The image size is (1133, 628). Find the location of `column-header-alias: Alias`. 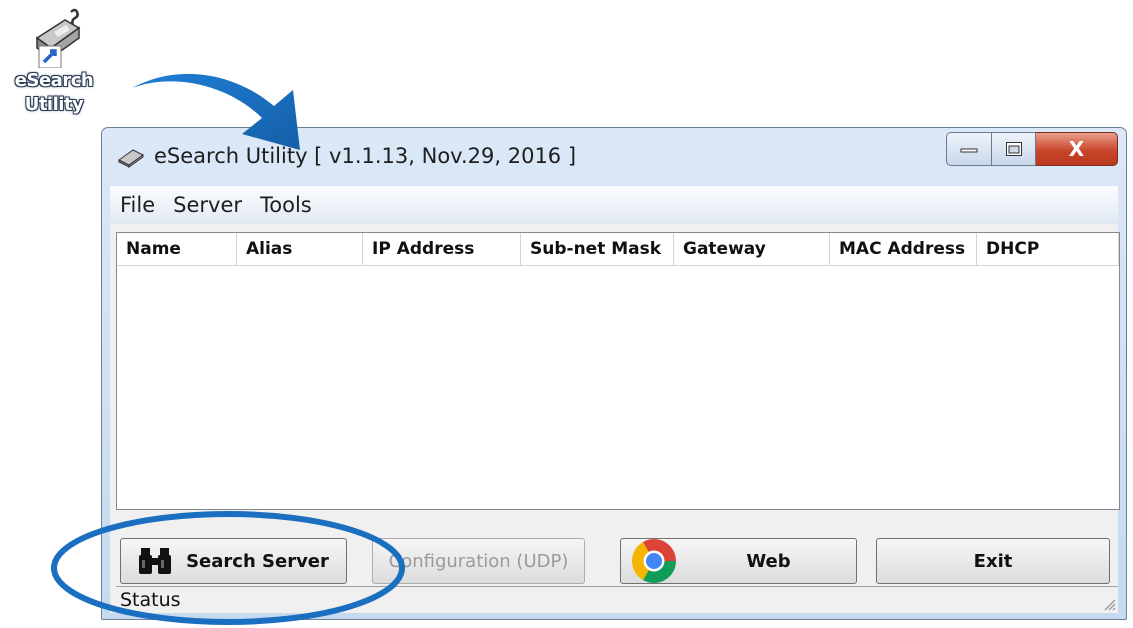

column-header-alias: Alias is located at coordinates (300, 249).